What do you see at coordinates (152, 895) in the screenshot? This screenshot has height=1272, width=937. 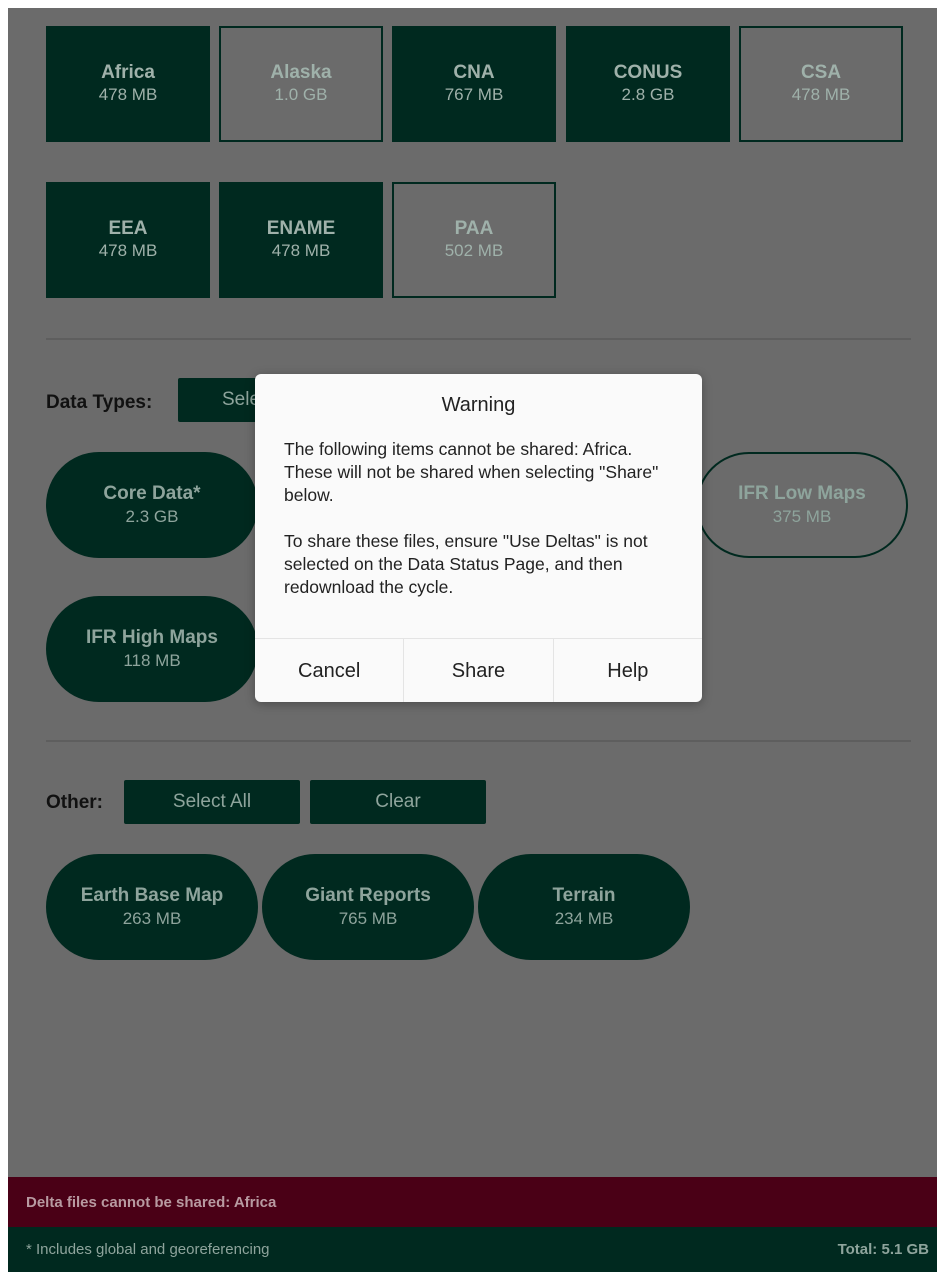 I see `other-item-name: Earth Base Map` at bounding box center [152, 895].